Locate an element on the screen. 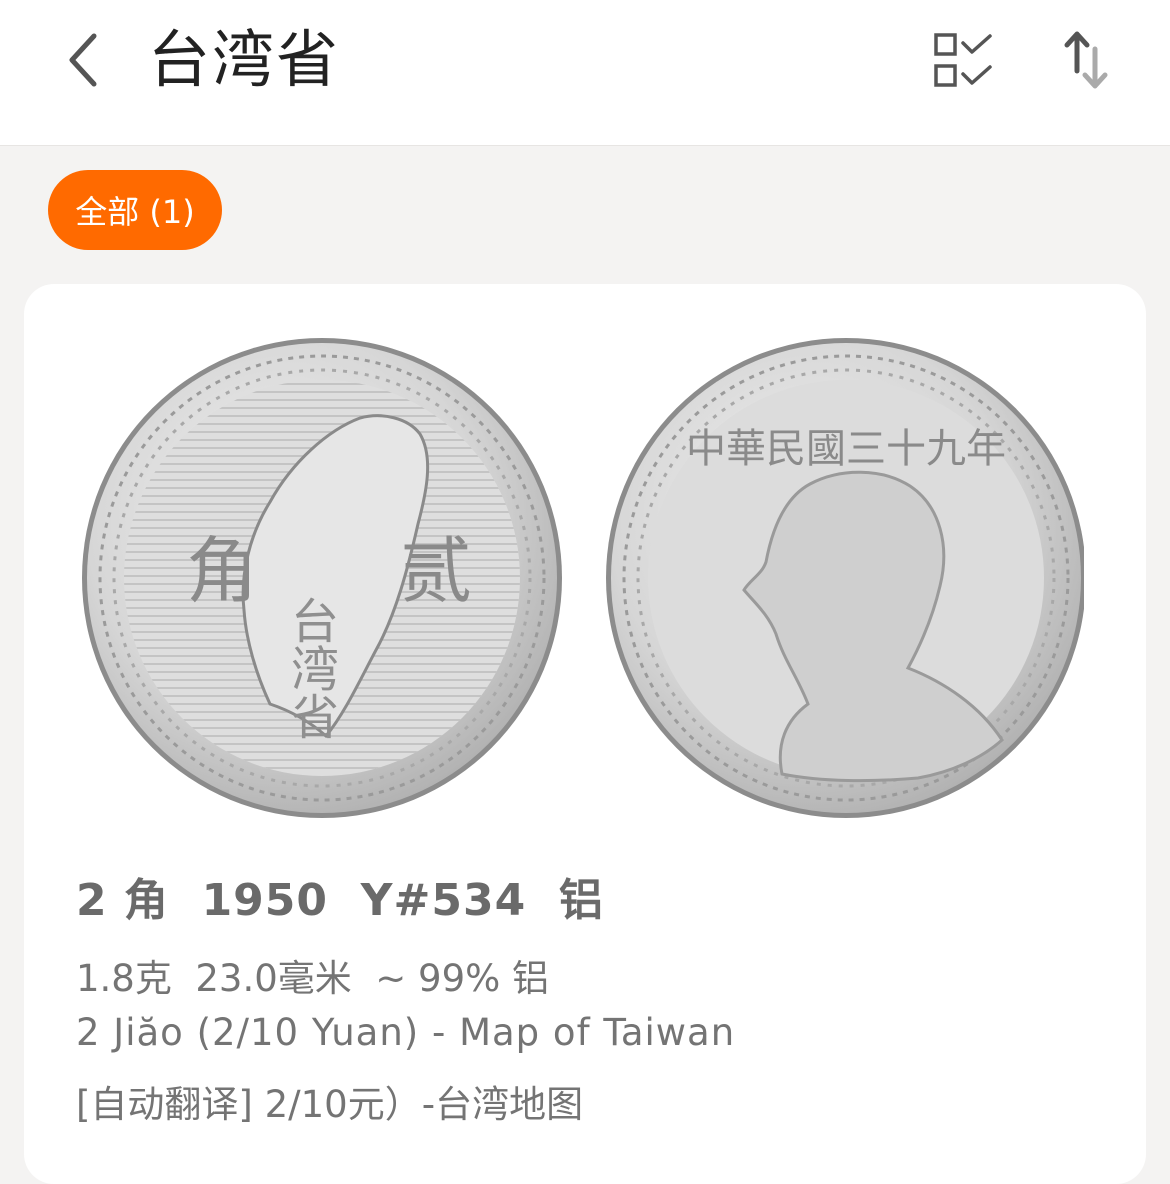  header-bar: 台湾省 is located at coordinates (585, 73).